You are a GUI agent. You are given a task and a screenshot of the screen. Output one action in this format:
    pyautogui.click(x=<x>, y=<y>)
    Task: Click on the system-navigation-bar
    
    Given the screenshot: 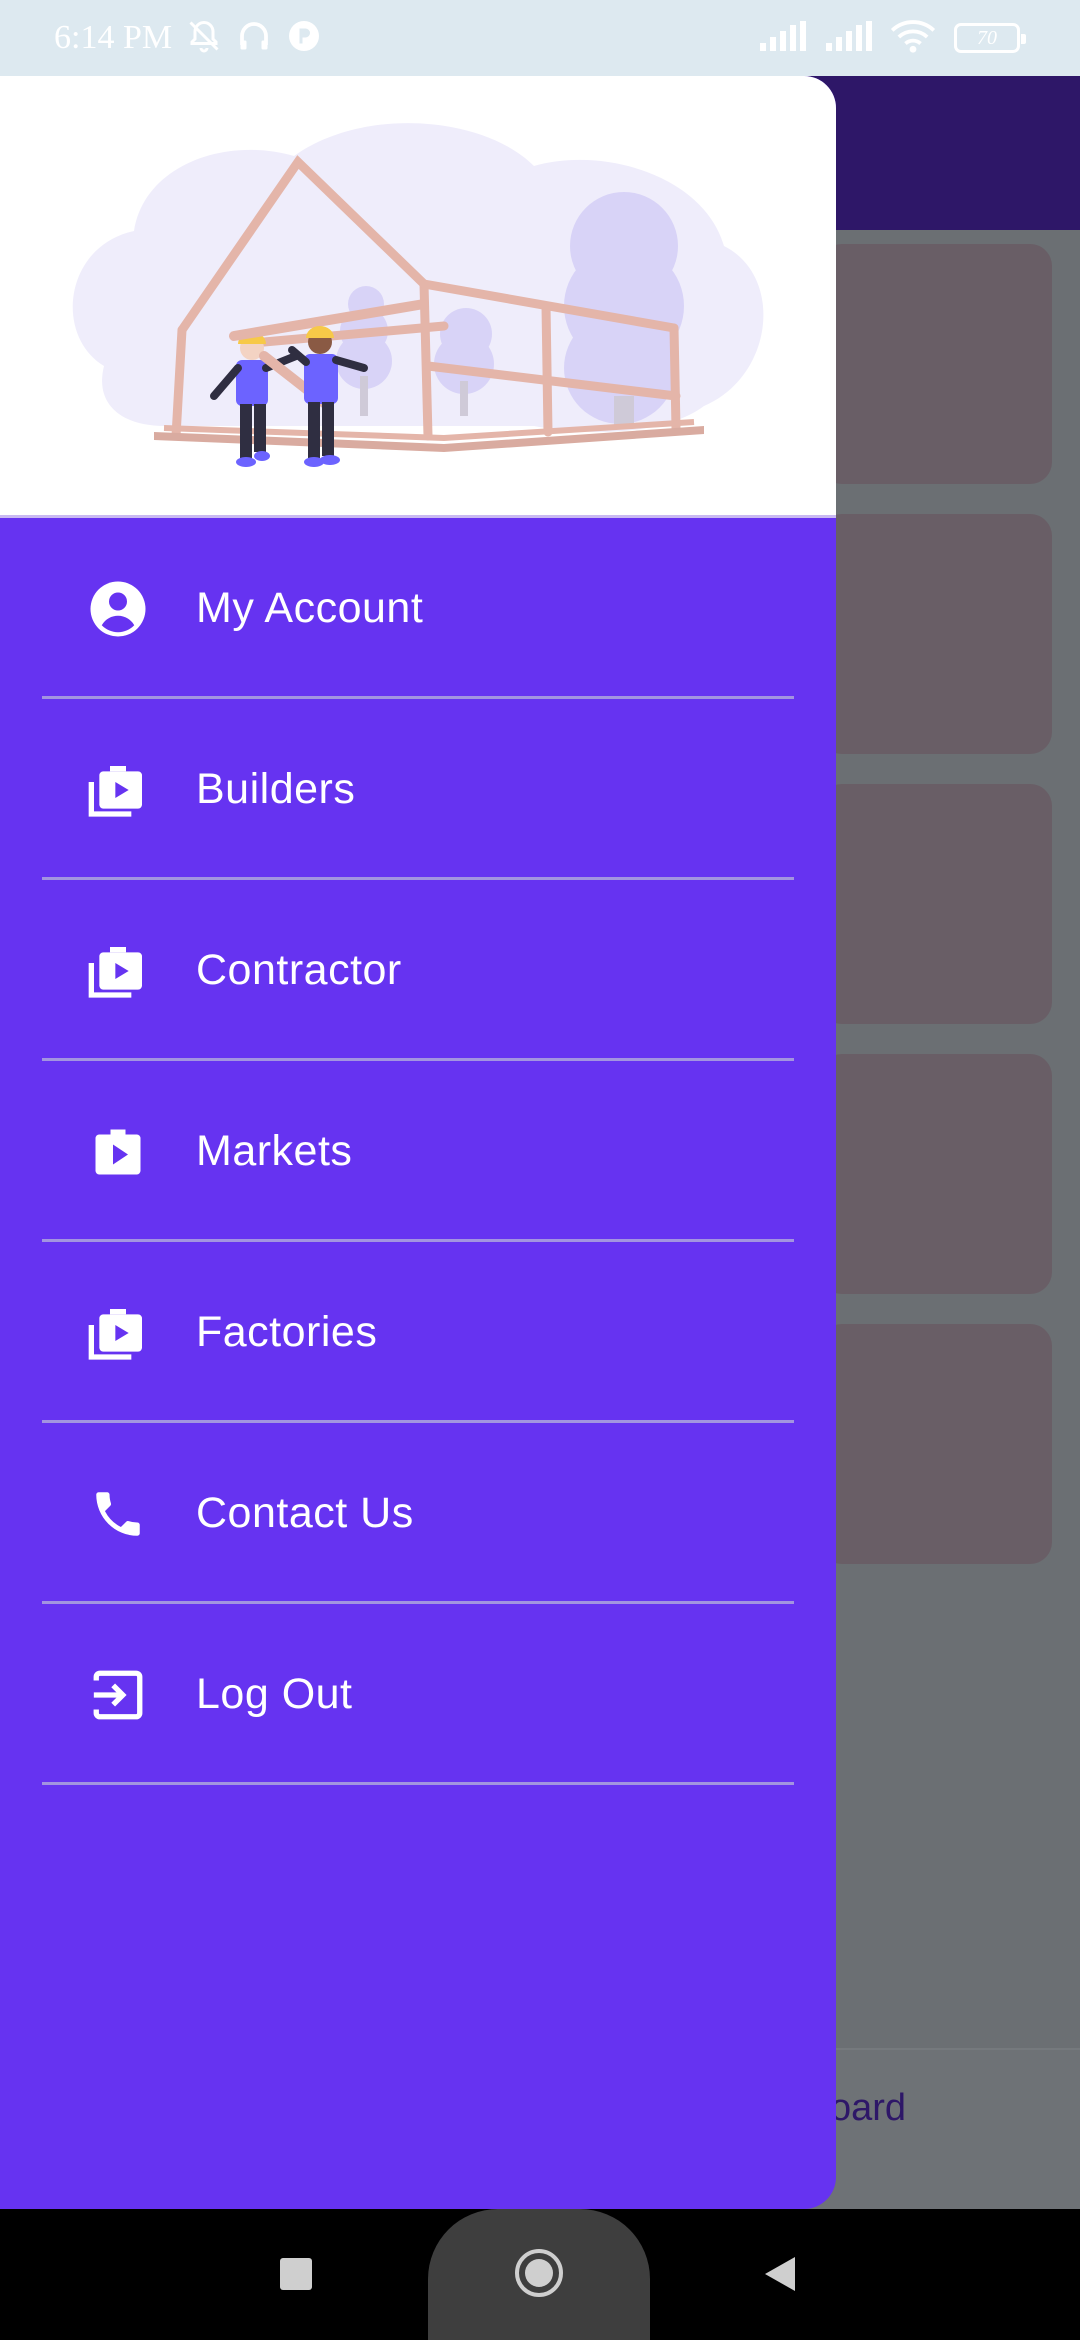 What is the action you would take?
    pyautogui.click(x=540, y=2274)
    